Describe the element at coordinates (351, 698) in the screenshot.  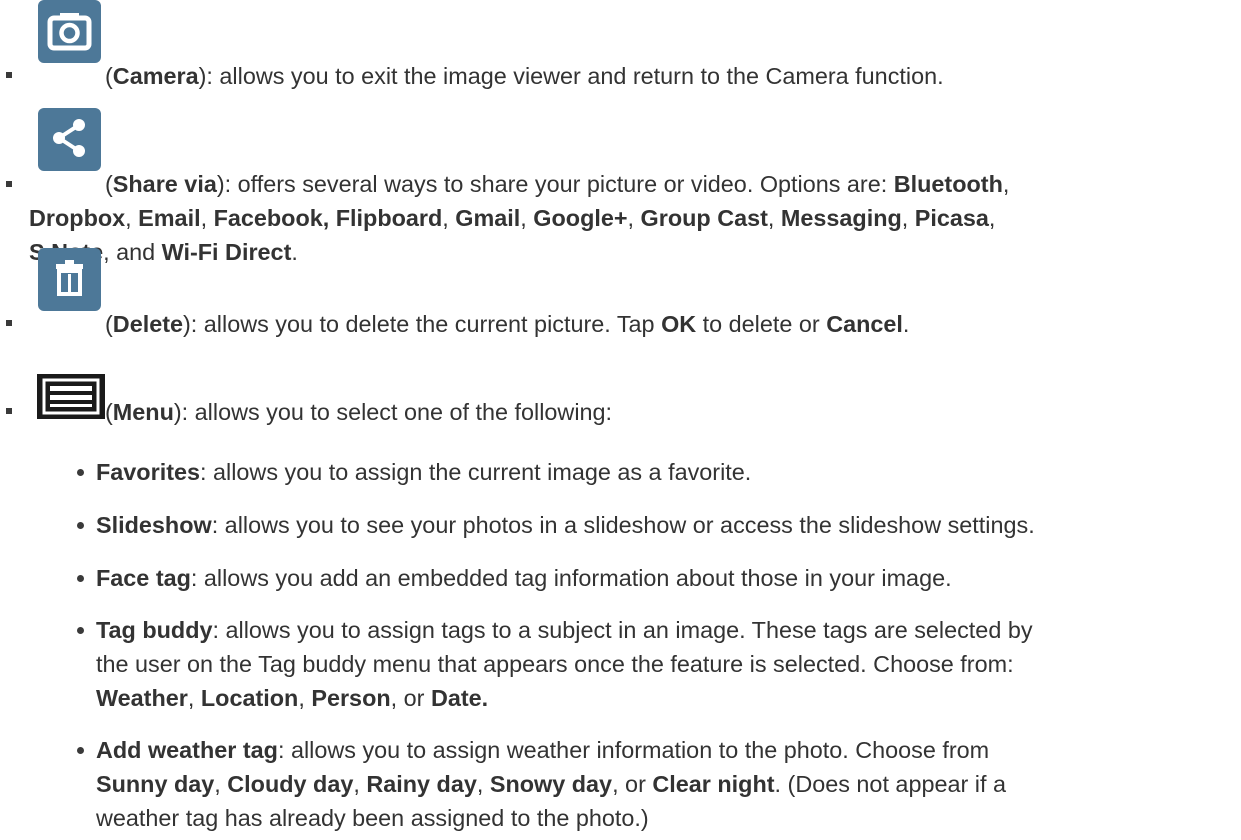
I see `tag-choice: Person` at that location.